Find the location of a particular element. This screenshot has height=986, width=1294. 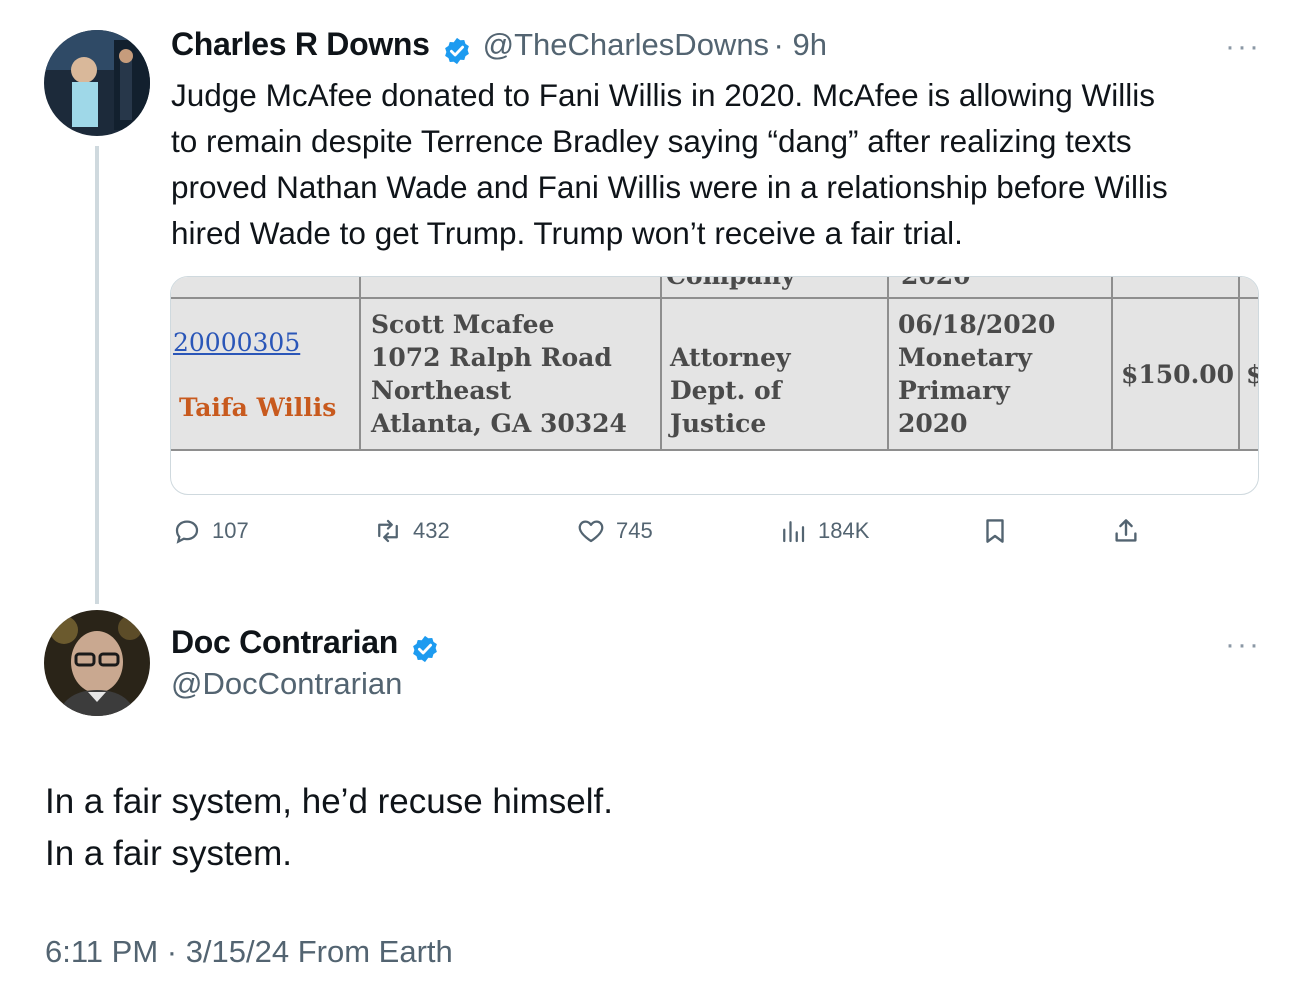

tweet1-header: Charles R Downs @TheCharlesDowns · 9h is located at coordinates (499, 46).